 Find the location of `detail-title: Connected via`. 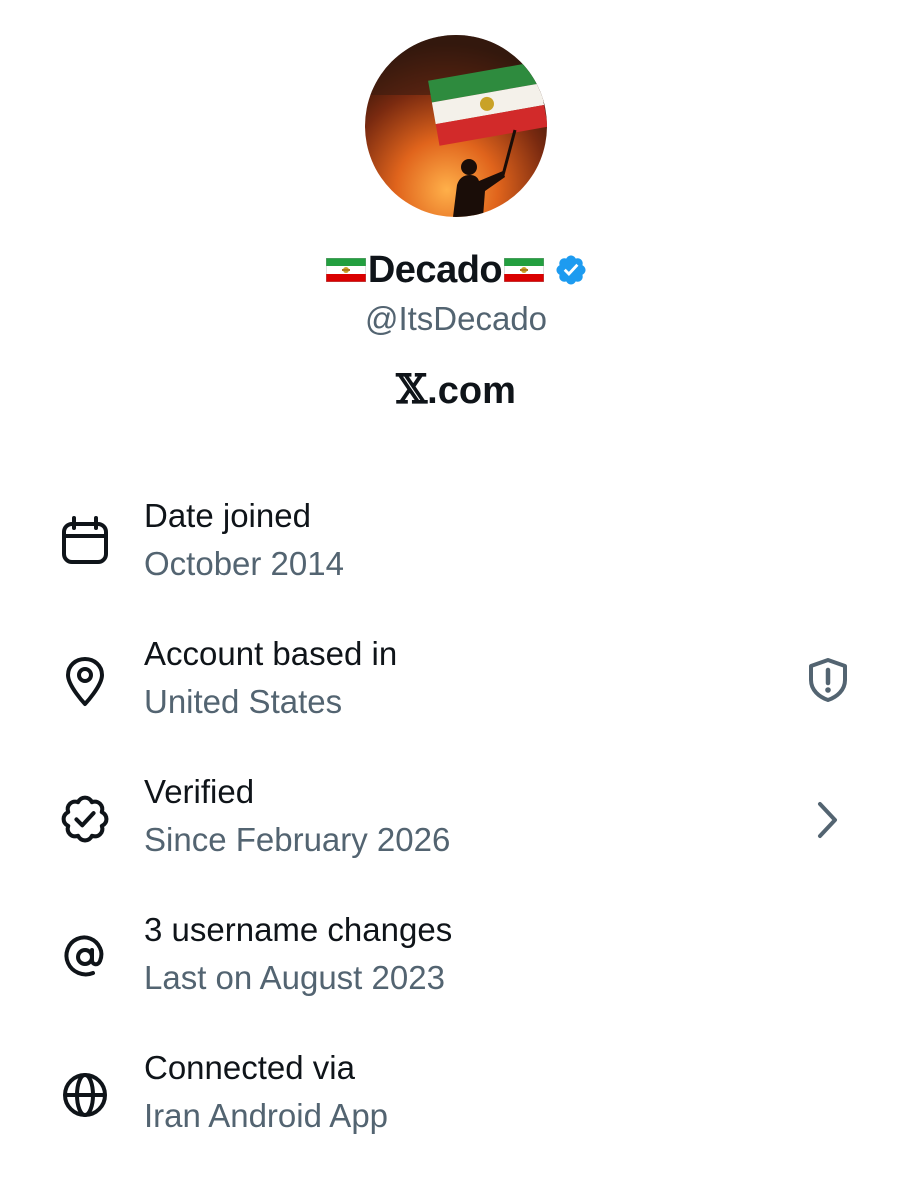

detail-title: Connected via is located at coordinates (249, 1067).